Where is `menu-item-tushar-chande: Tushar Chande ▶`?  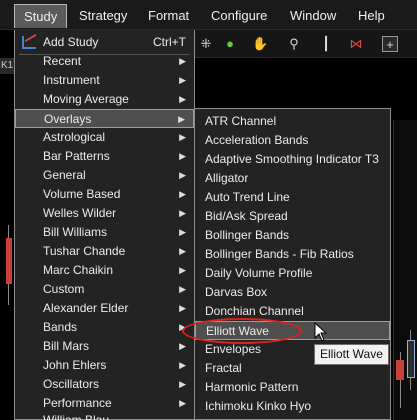 menu-item-tushar-chande: Tushar Chande ▶ is located at coordinates (104, 251).